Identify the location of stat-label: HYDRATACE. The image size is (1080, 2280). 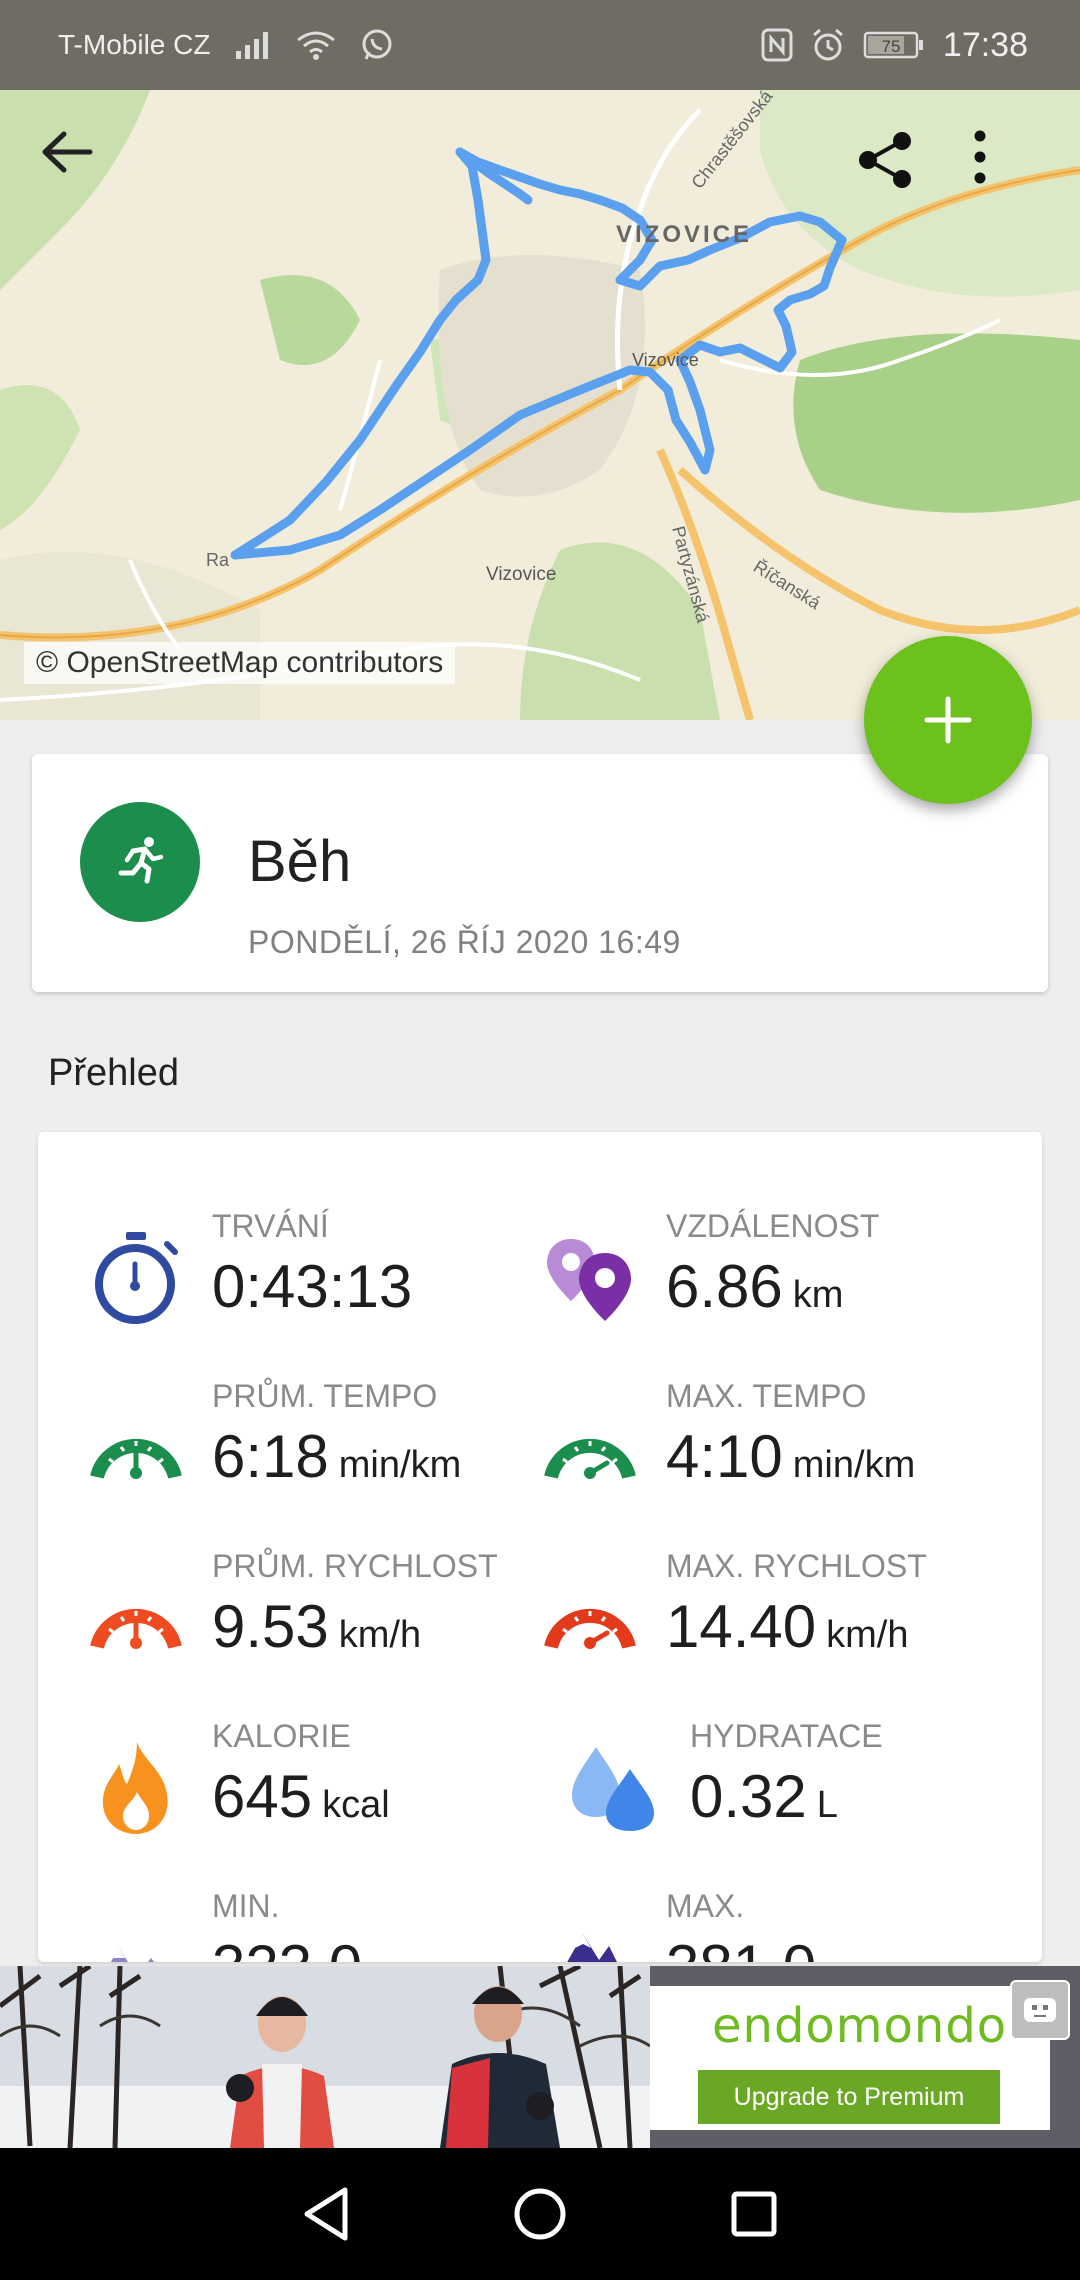
(786, 1736).